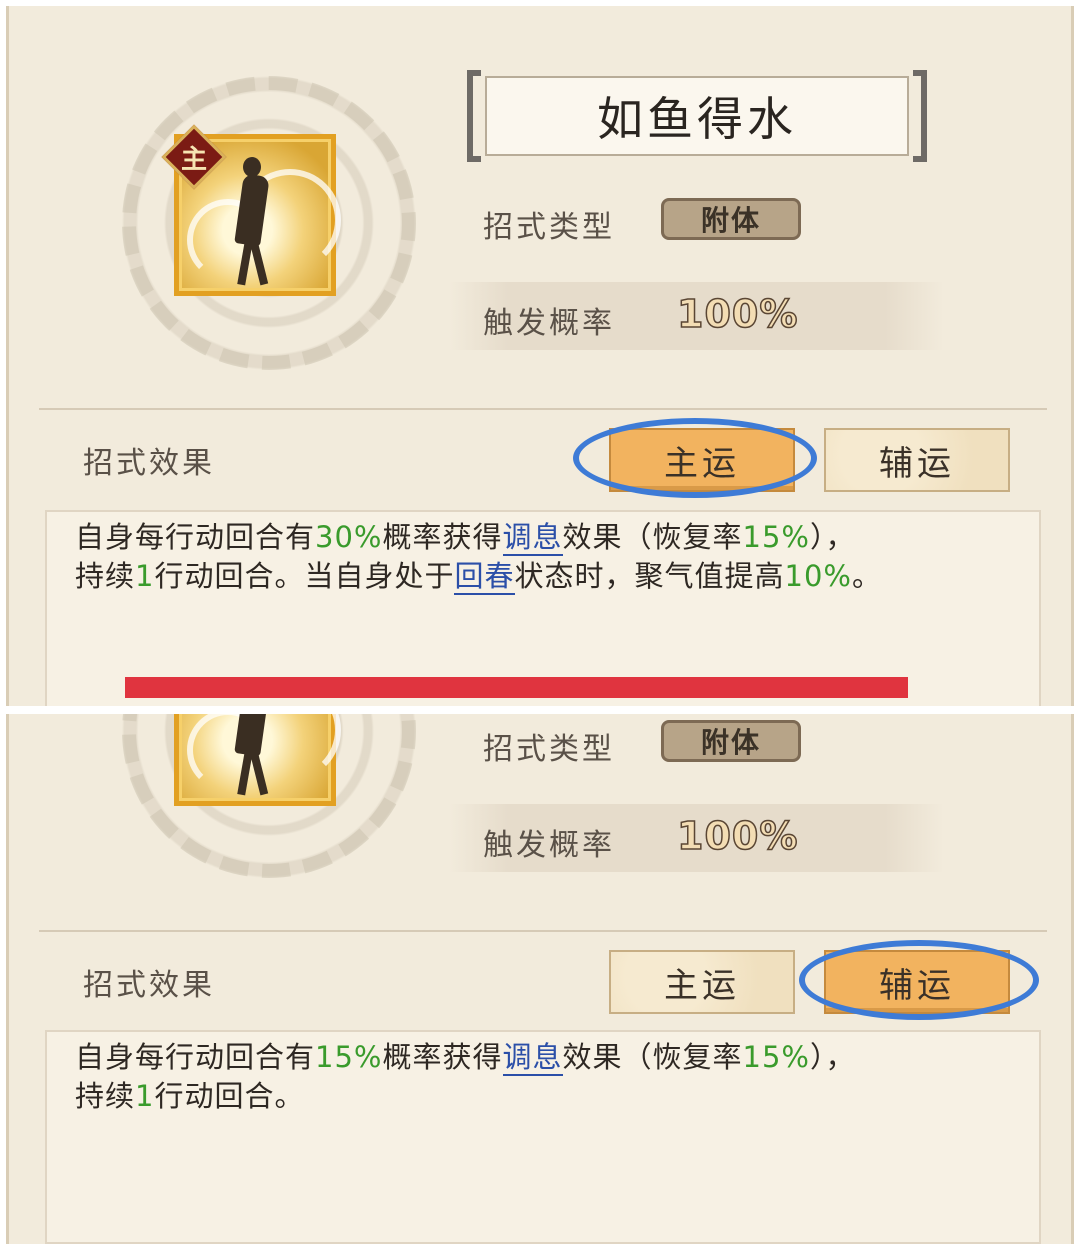 The height and width of the screenshot is (1247, 1080). I want to click on desc-text: 状态时，聚气值提高, so click(649, 576).